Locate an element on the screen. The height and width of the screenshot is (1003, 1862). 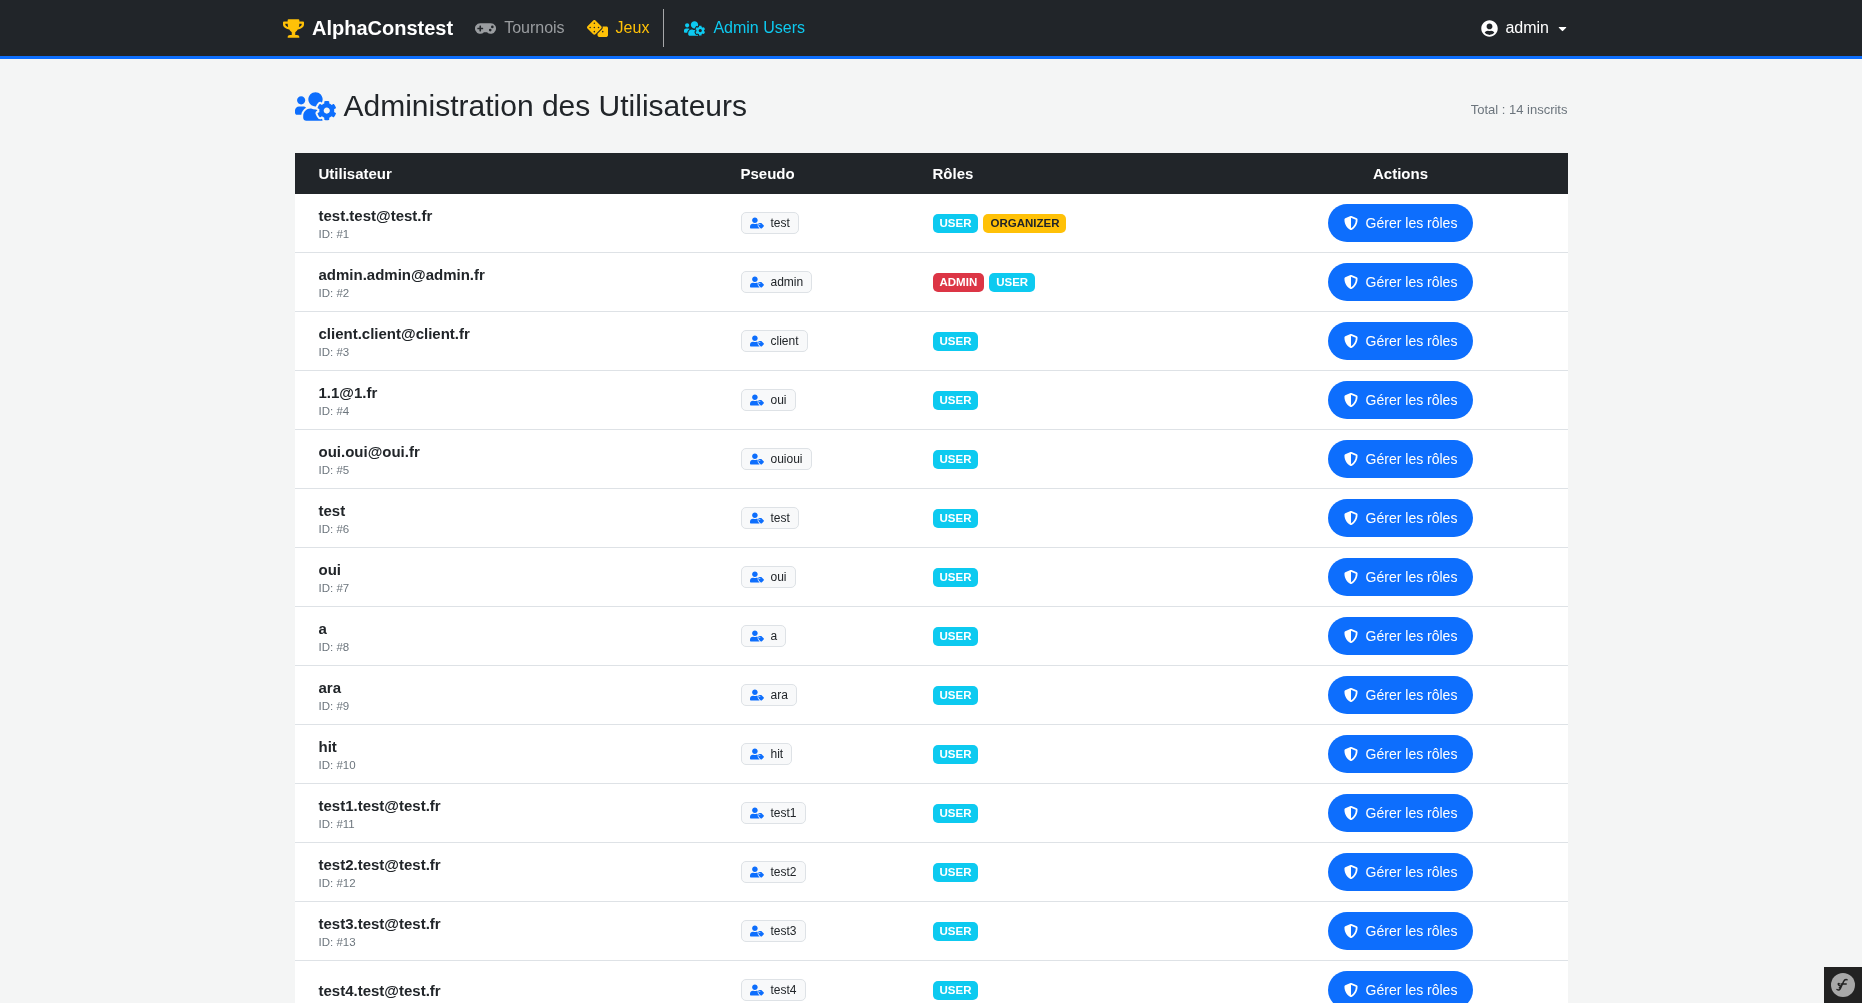
user-email: test4.test@test.fr is located at coordinates (380, 990).